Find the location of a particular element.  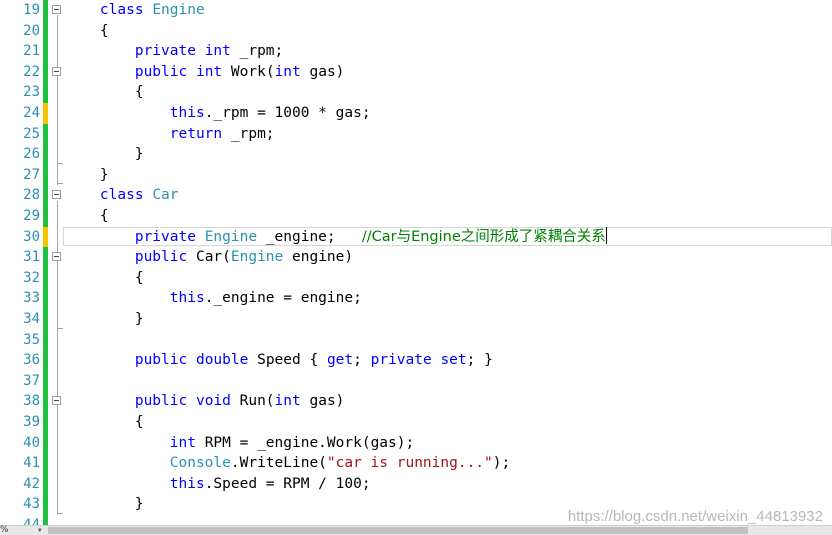

code-text: Console.WriteLine("car is running..."); is located at coordinates (287, 463).